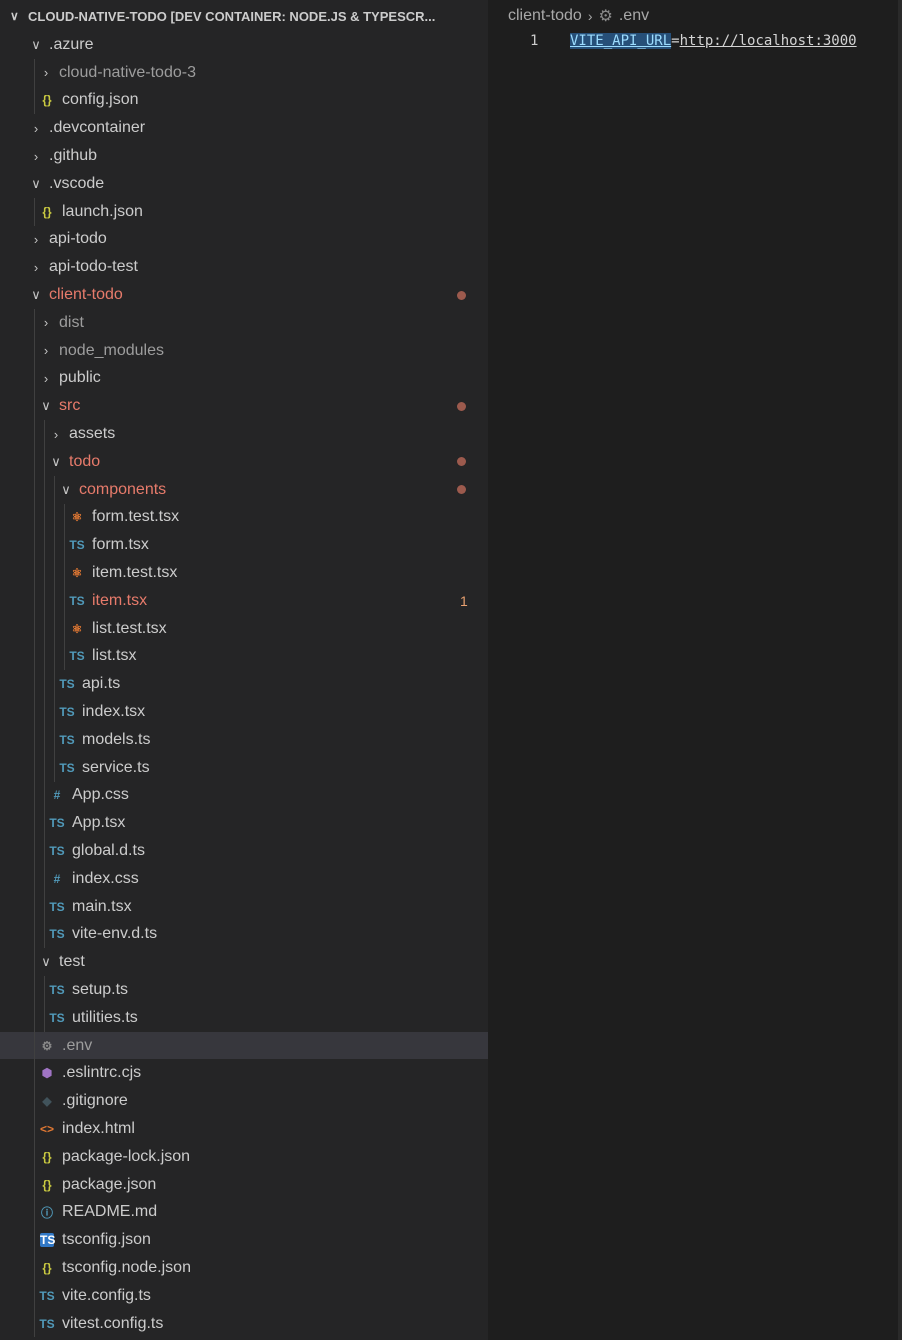 This screenshot has width=902, height=1340. I want to click on tree-folder: › assets, so click(244, 434).